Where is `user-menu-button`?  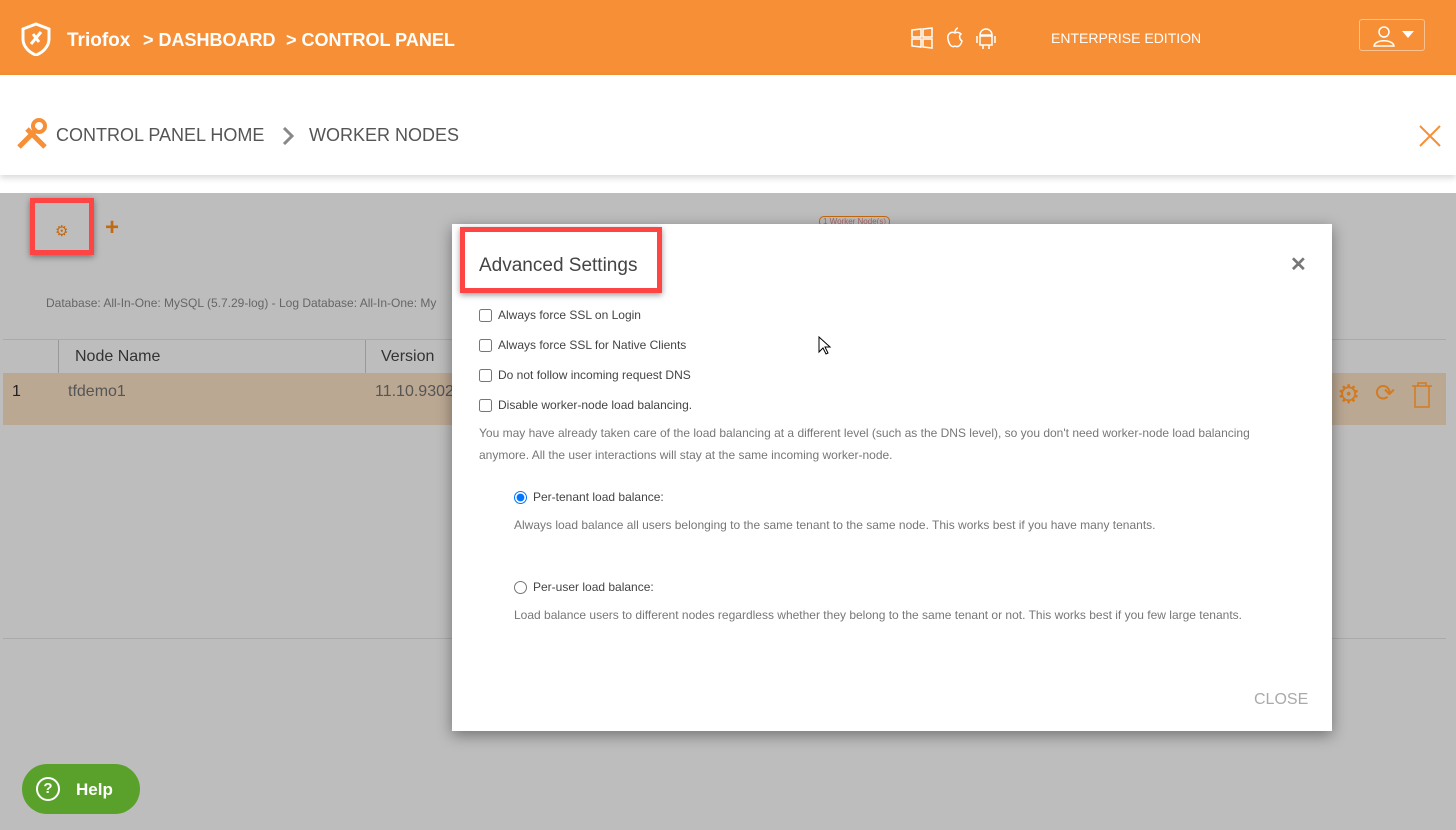 user-menu-button is located at coordinates (1392, 35).